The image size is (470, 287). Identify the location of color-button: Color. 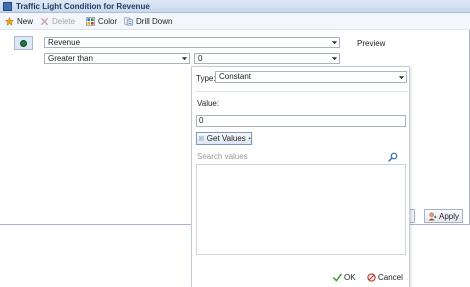
(101, 21).